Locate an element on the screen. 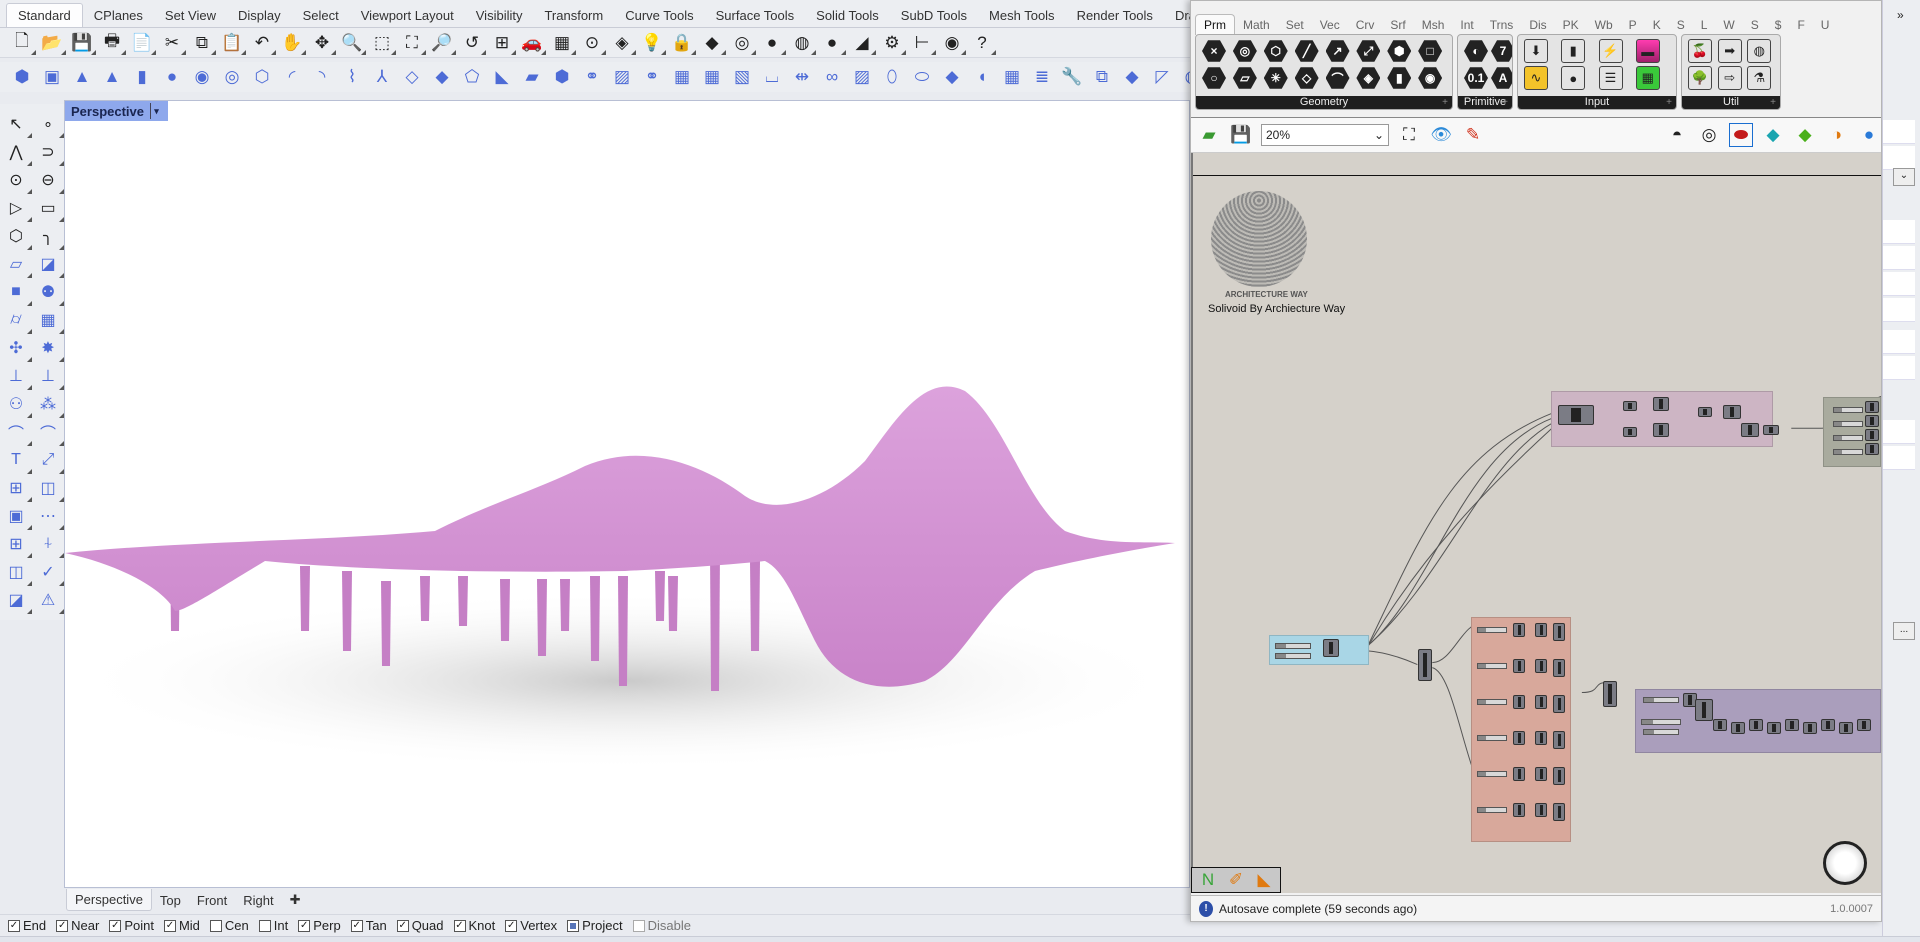 Image resolution: width=1920 pixels, height=942 pixels. solid-tool-icon: ∞ is located at coordinates (832, 77).